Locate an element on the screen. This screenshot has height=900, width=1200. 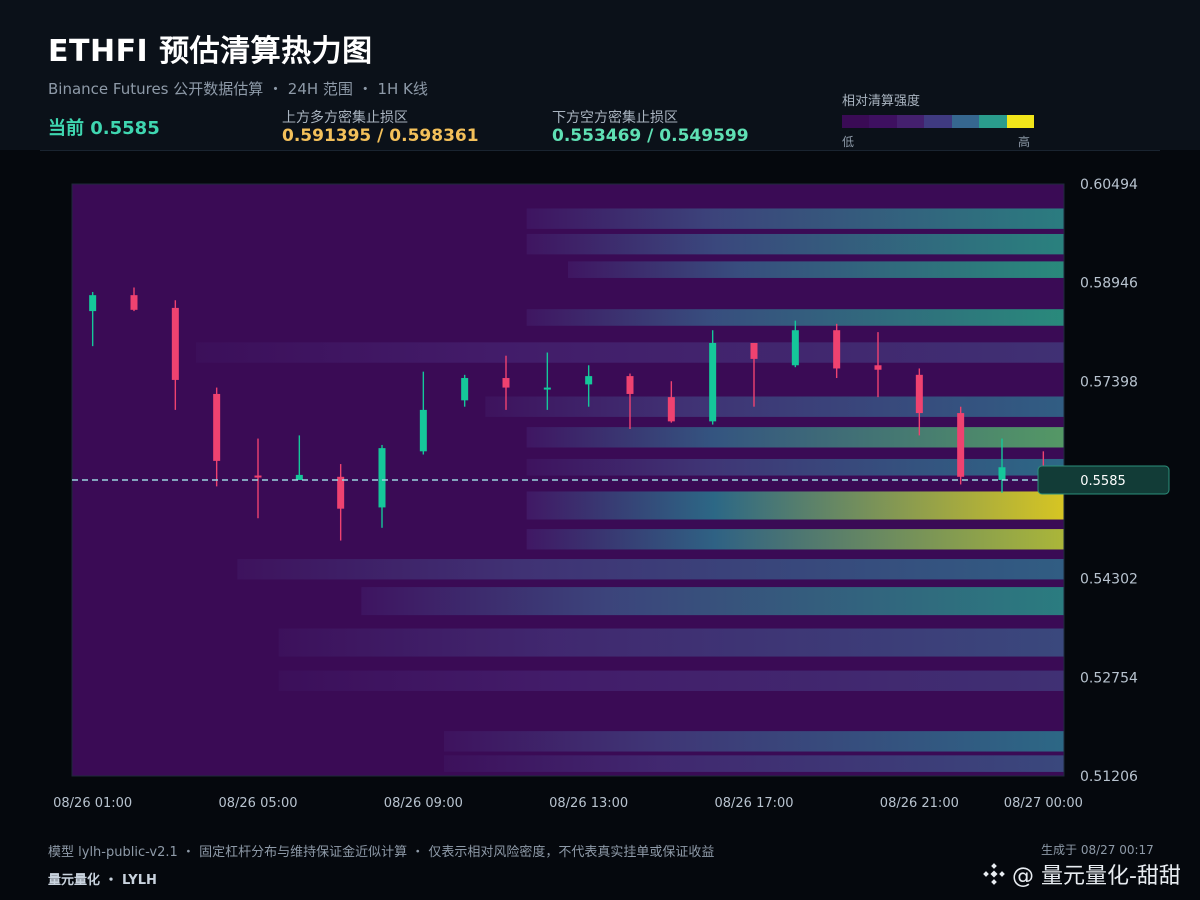
header-divider is located at coordinates (600, 150).